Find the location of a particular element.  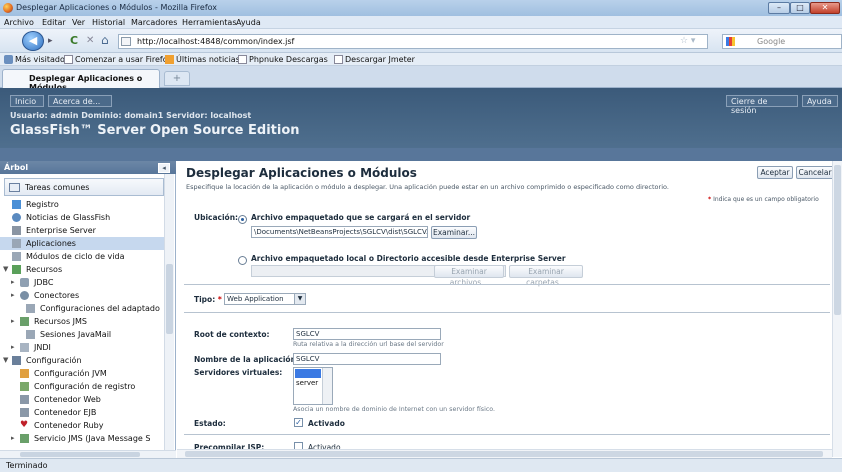

tareas-label: Tareas comunes is located at coordinates (57, 187).